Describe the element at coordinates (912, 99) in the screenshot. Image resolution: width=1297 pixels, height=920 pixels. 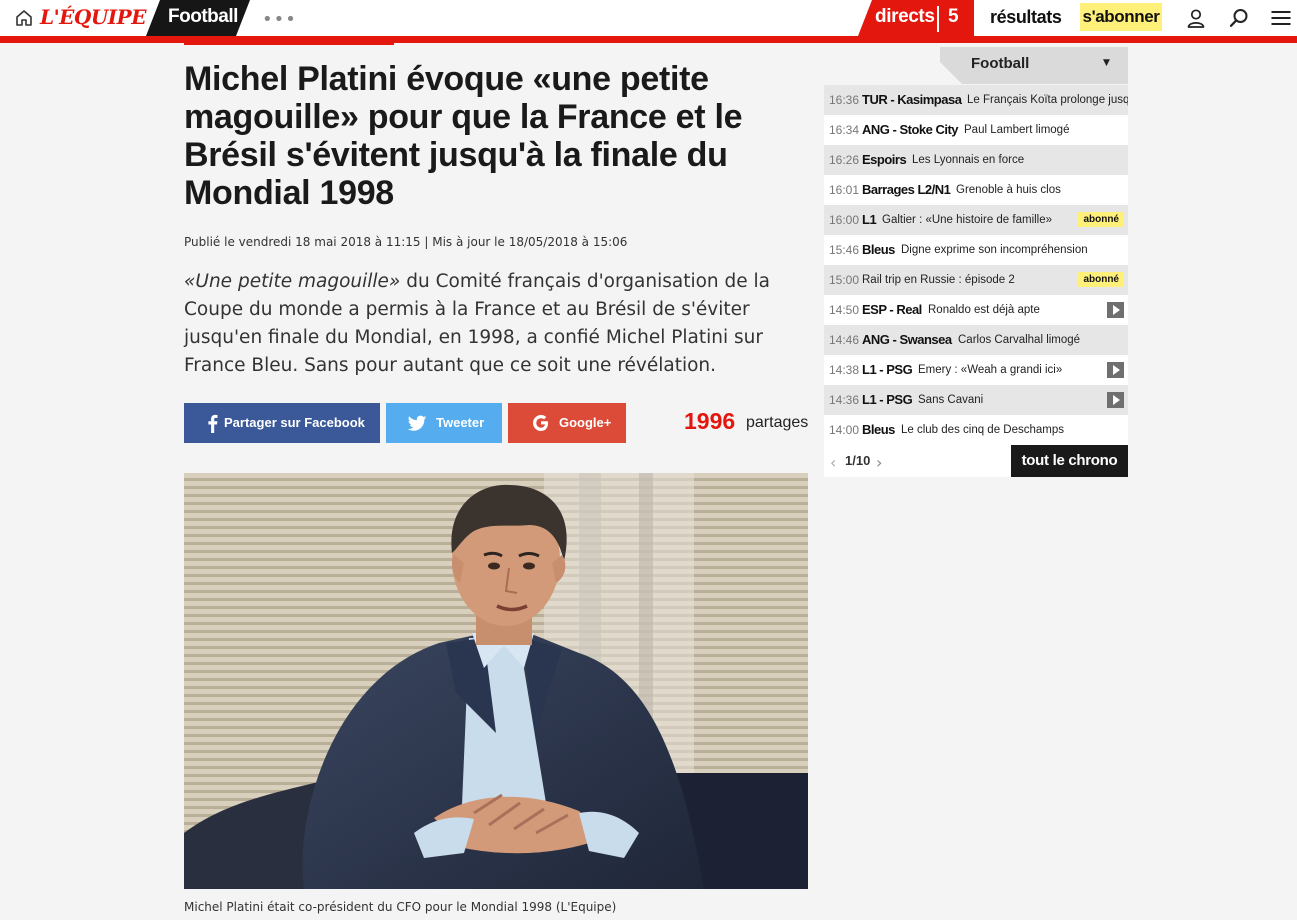
I see `feed-item-category: TUR - Kasimpasa` at that location.